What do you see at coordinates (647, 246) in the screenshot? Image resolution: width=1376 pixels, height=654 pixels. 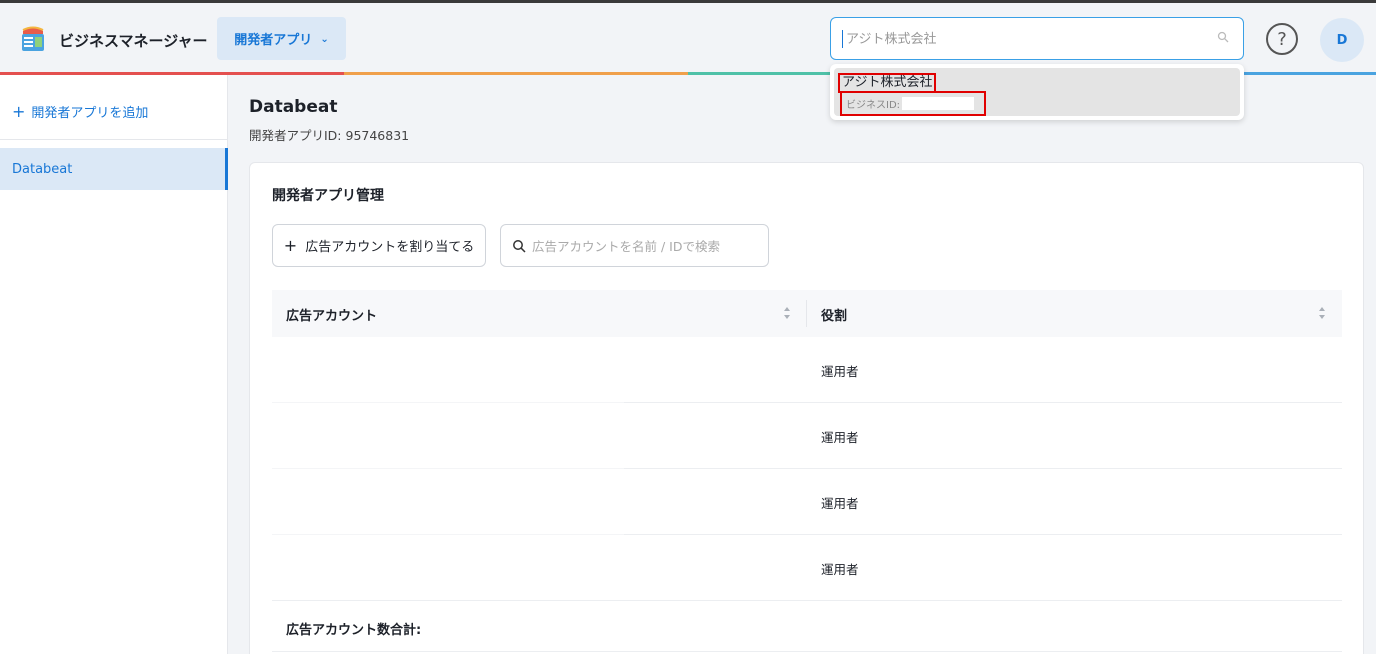 I see `ad-account-search-input` at bounding box center [647, 246].